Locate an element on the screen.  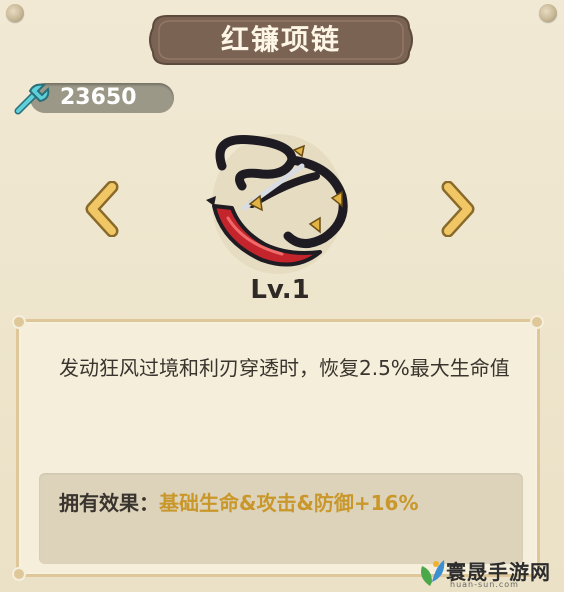
next-item-button is located at coordinates (458, 209).